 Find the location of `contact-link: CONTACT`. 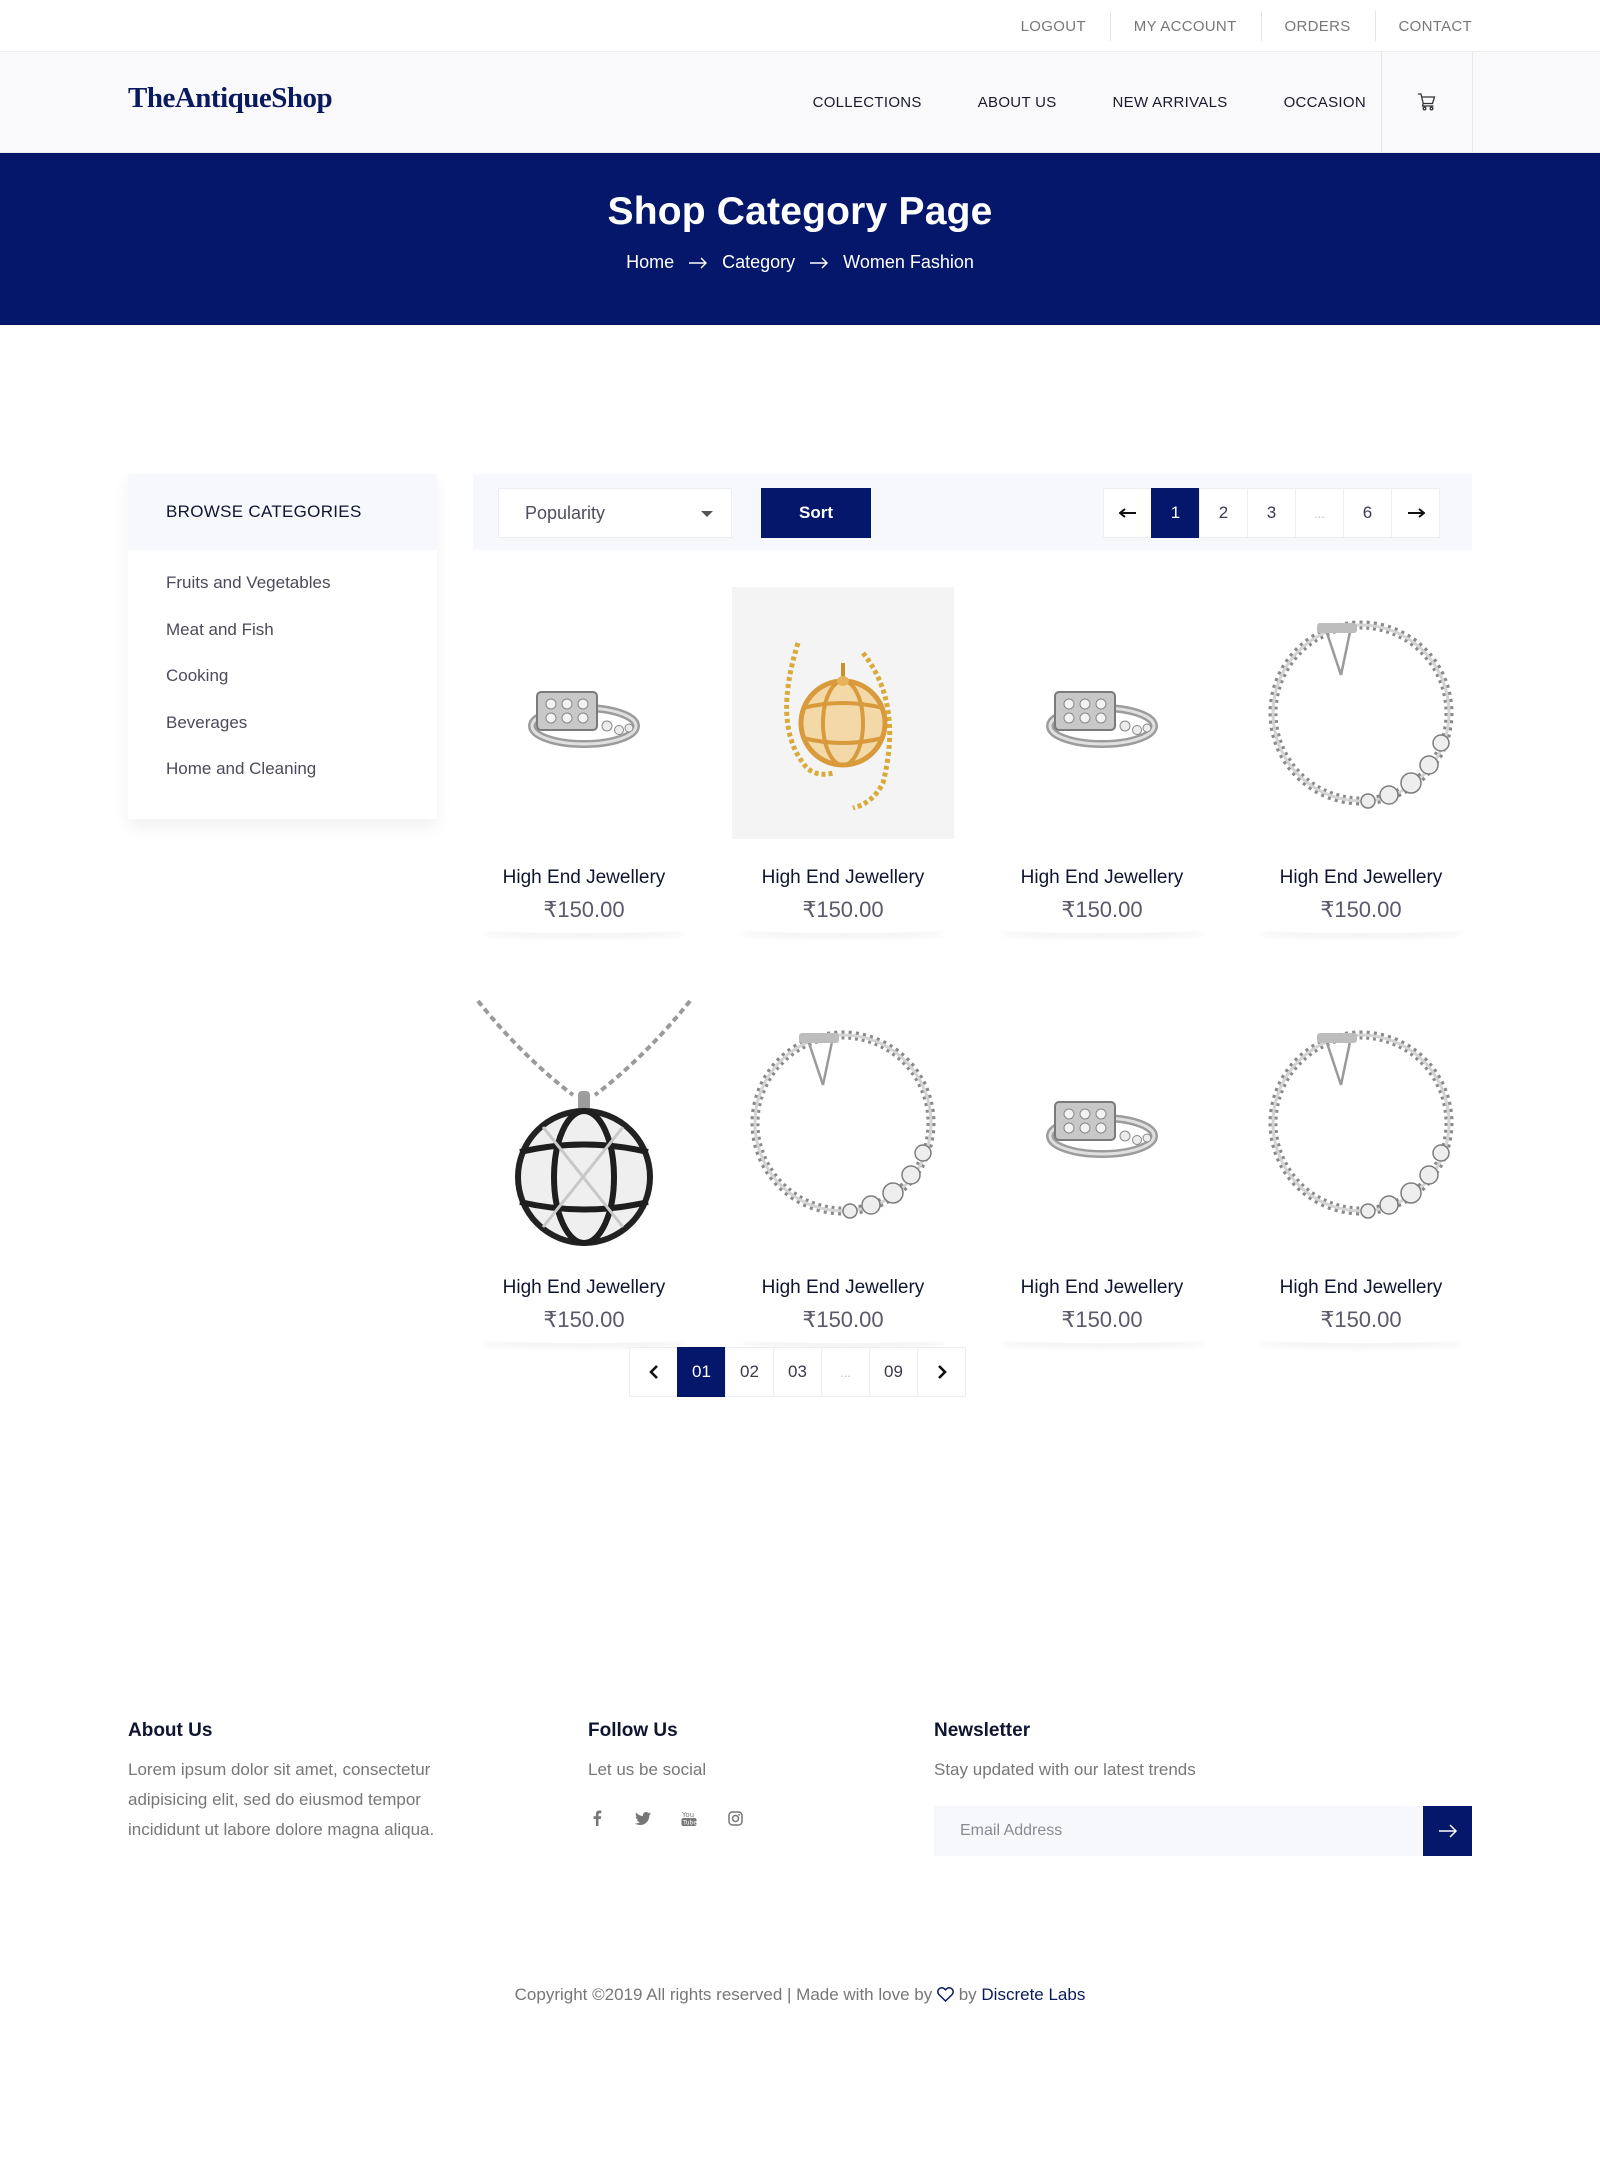

contact-link: CONTACT is located at coordinates (1423, 26).